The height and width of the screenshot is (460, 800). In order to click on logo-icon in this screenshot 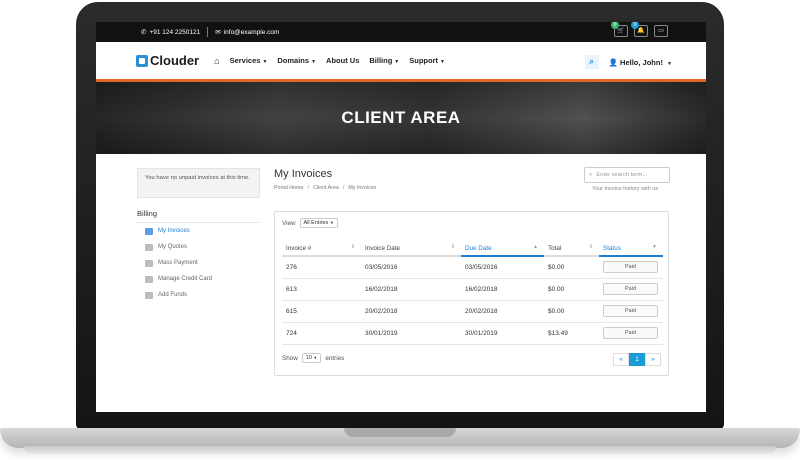, I will do `click(142, 60)`.